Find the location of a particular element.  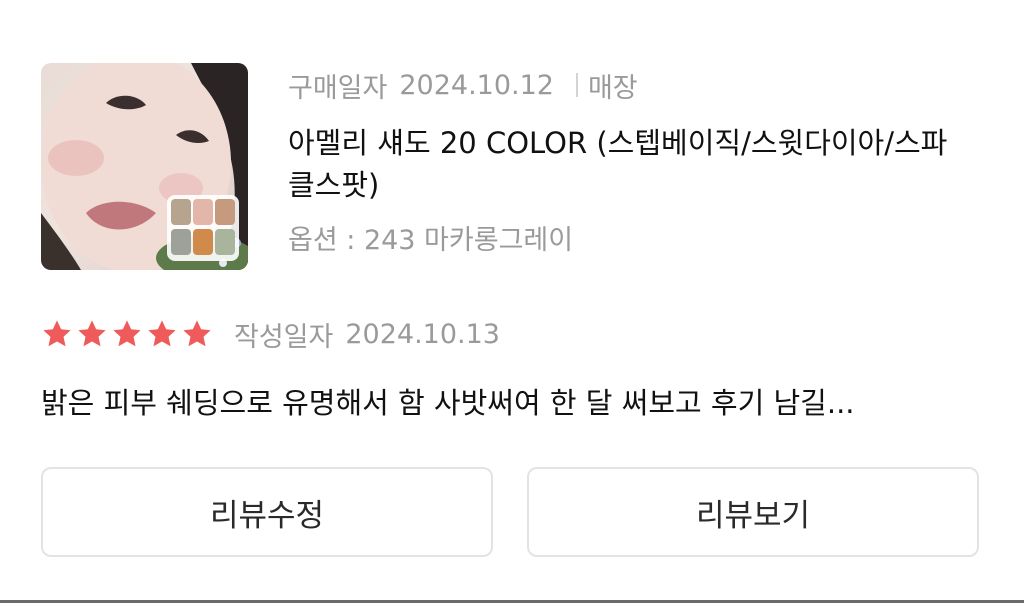

written-label: 작성일자 is located at coordinates (284, 337).